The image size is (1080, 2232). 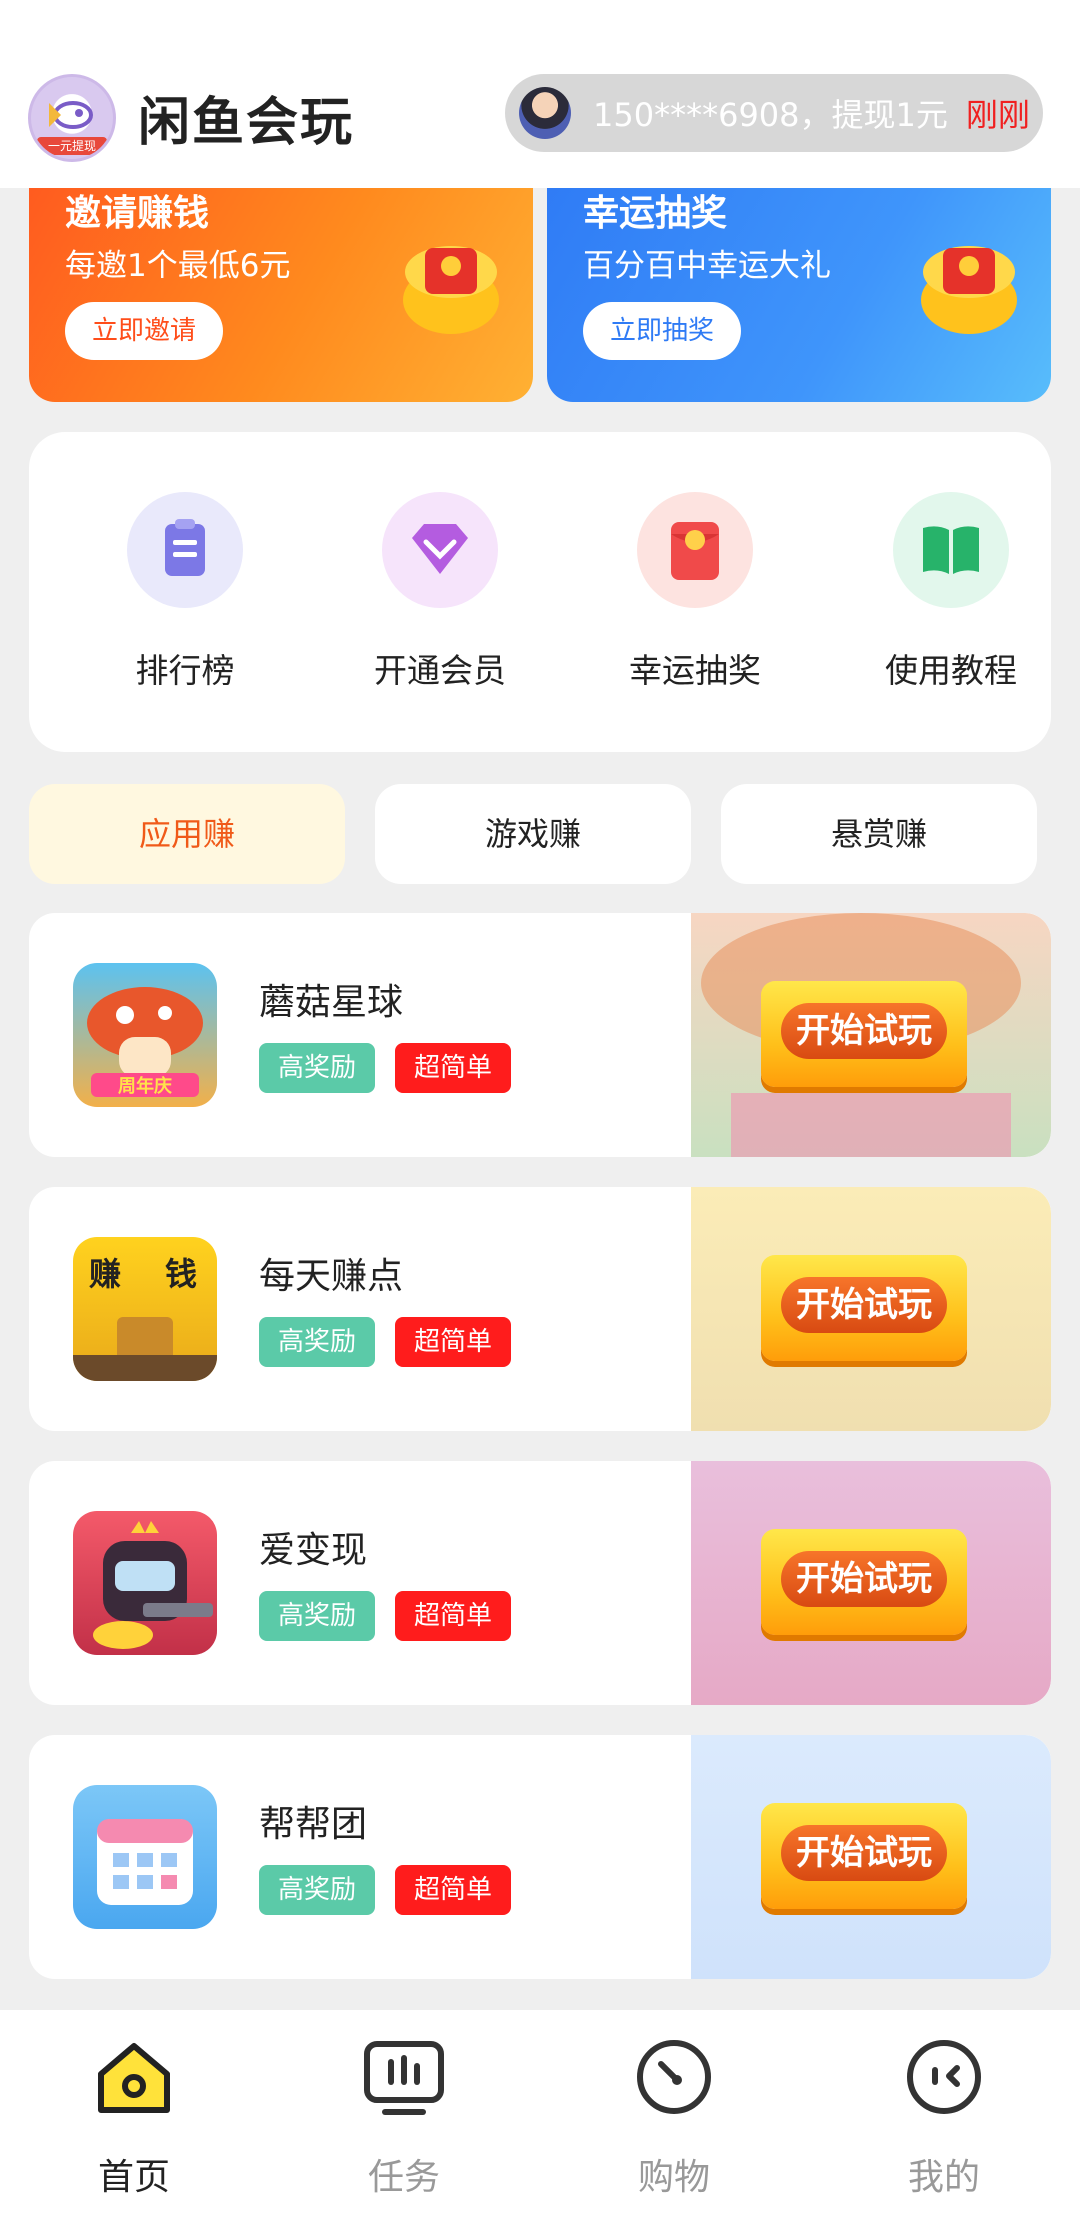 What do you see at coordinates (145, 1035) in the screenshot?
I see `app-icon: 周年庆` at bounding box center [145, 1035].